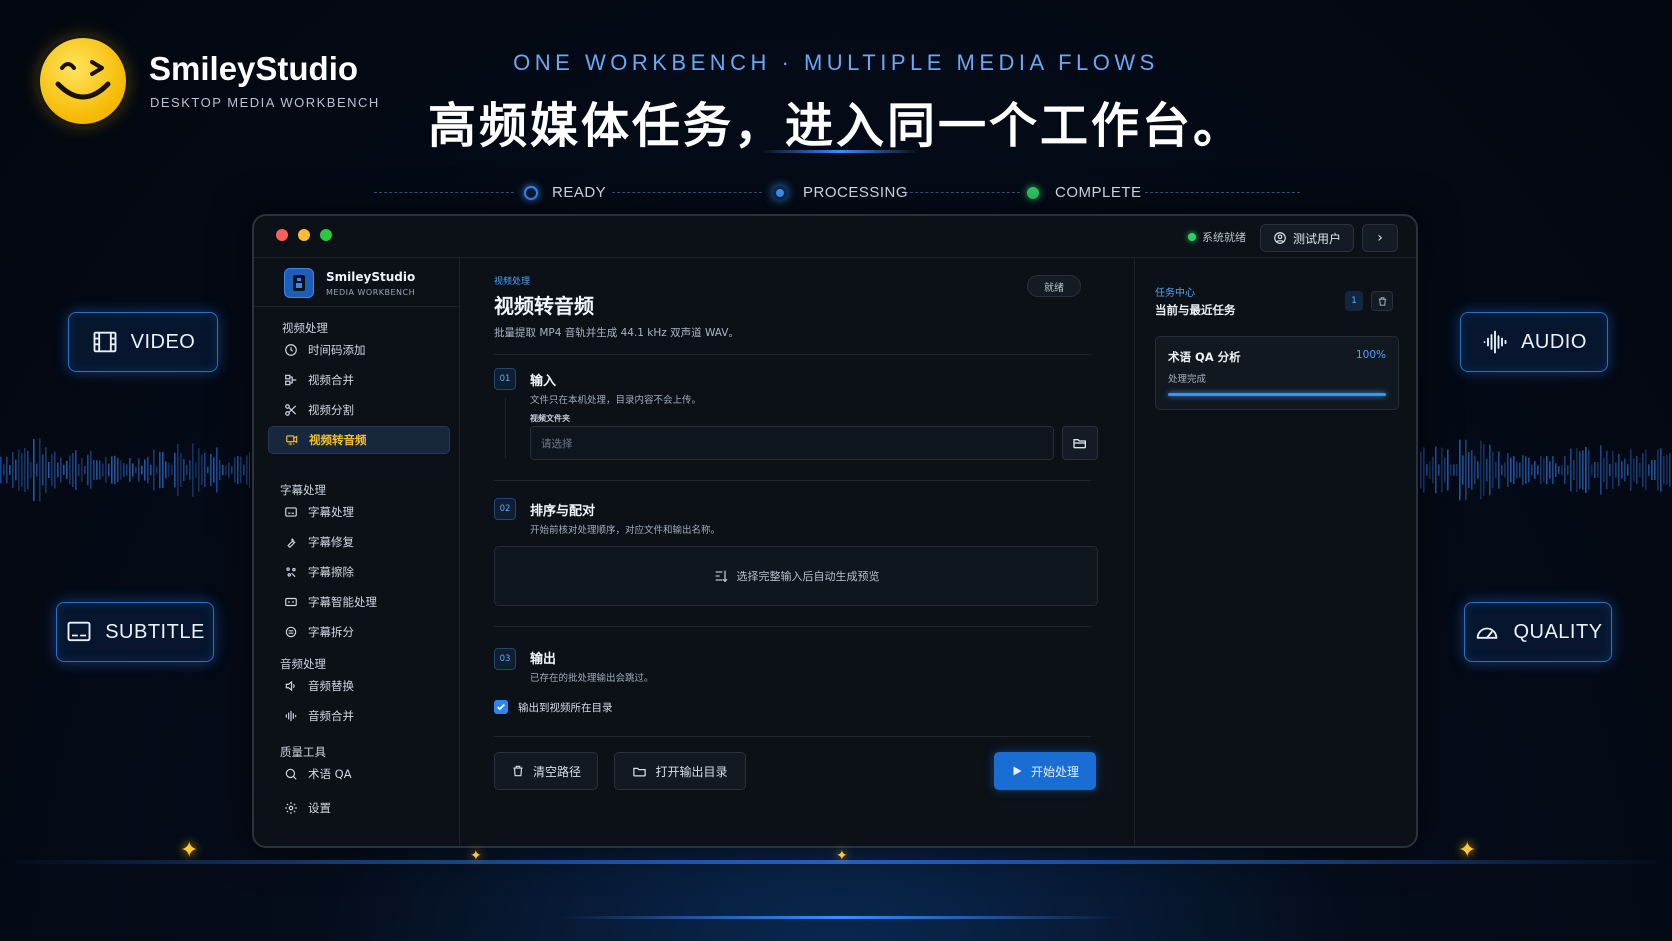  Describe the element at coordinates (359, 686) in the screenshot. I see `sidebar-item-audio-replace: 音频替换` at that location.